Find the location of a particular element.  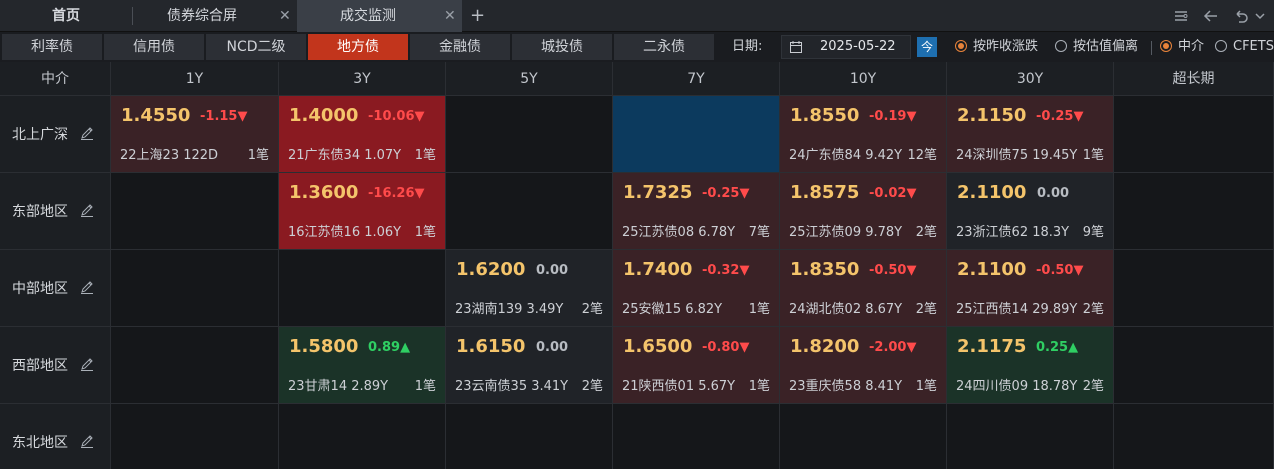

tab-perpetual-bond: 二永债 is located at coordinates (664, 47).